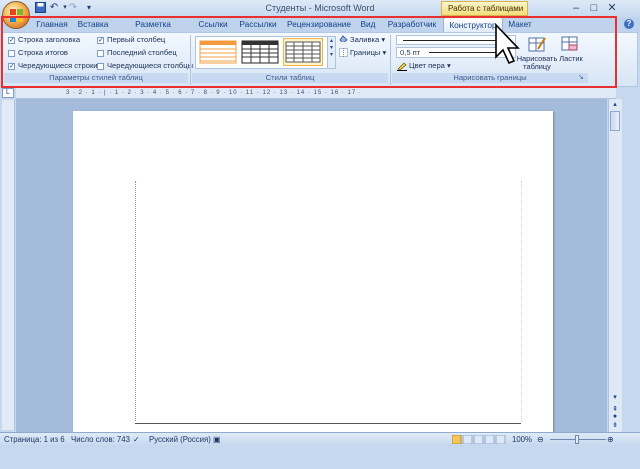  What do you see at coordinates (612, 439) in the screenshot?
I see `zoom-in-icon: ⊕` at bounding box center [612, 439].